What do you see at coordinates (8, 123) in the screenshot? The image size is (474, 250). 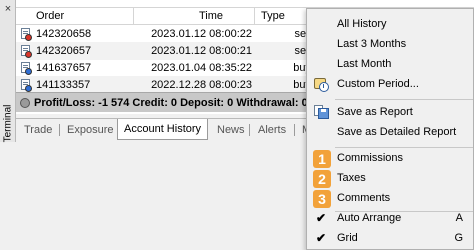 I see `terminal-label: Terminal` at bounding box center [8, 123].